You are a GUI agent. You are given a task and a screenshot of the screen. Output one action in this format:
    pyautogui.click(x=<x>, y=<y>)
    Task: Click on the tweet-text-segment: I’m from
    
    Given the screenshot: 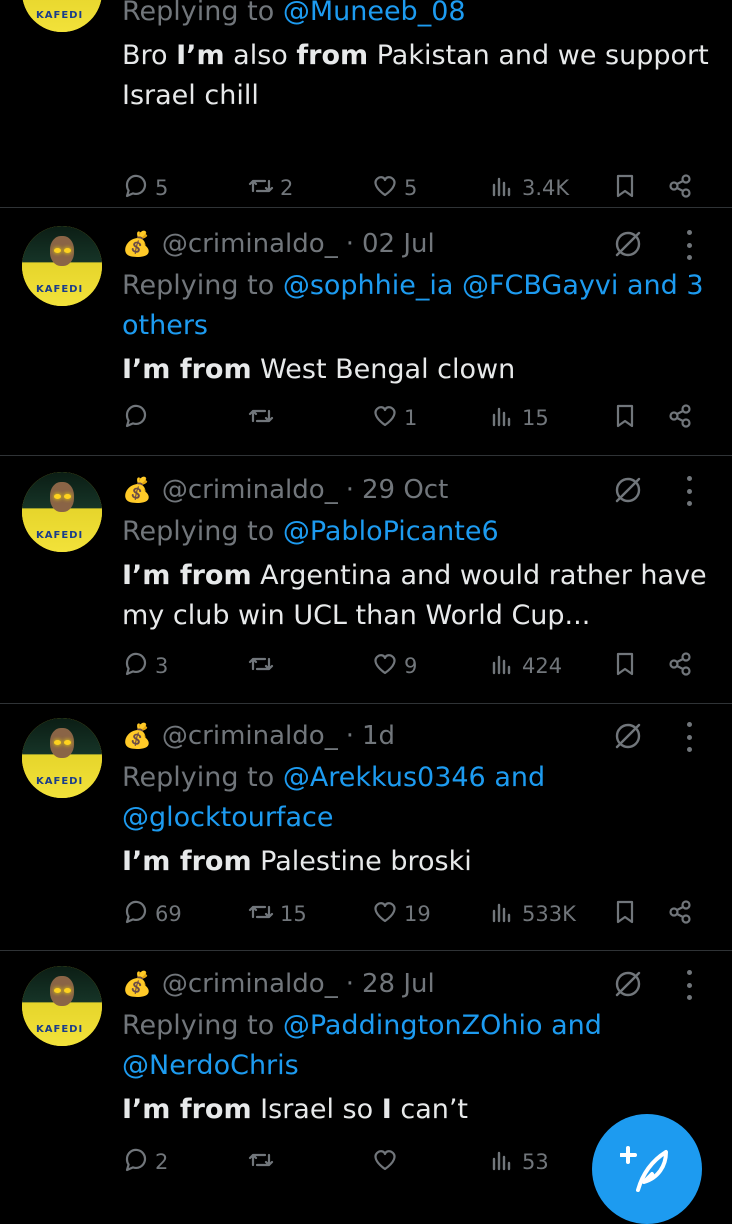 What is the action you would take?
    pyautogui.click(x=187, y=1109)
    